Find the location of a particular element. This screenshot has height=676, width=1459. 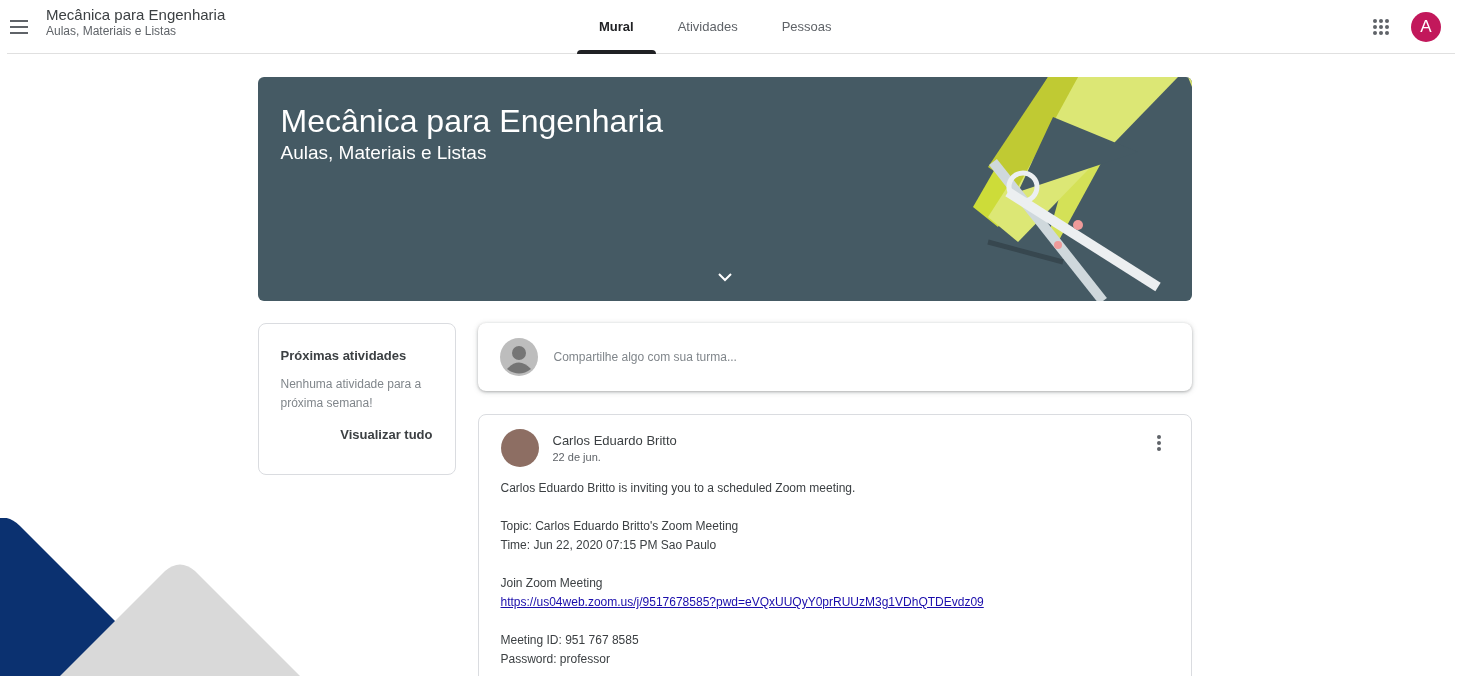

nav-tab: Atividades is located at coordinates (707, 26).